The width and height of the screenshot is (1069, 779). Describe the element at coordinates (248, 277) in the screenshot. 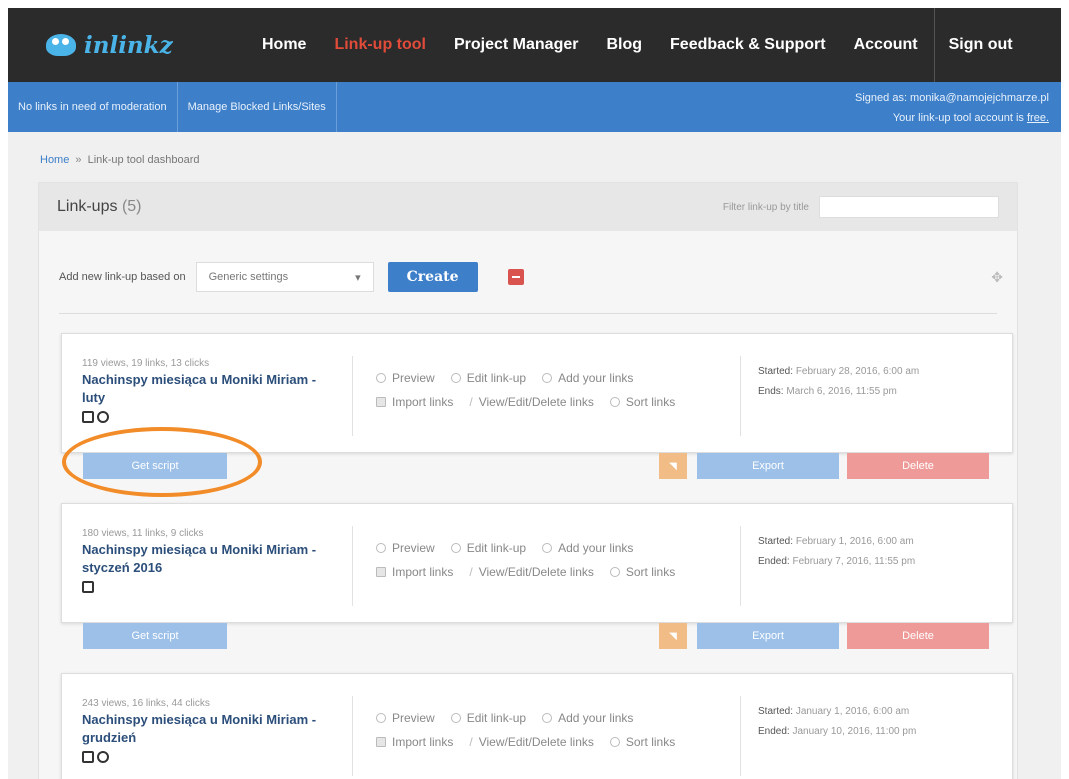

I see `template-select-value: Generic settings` at that location.